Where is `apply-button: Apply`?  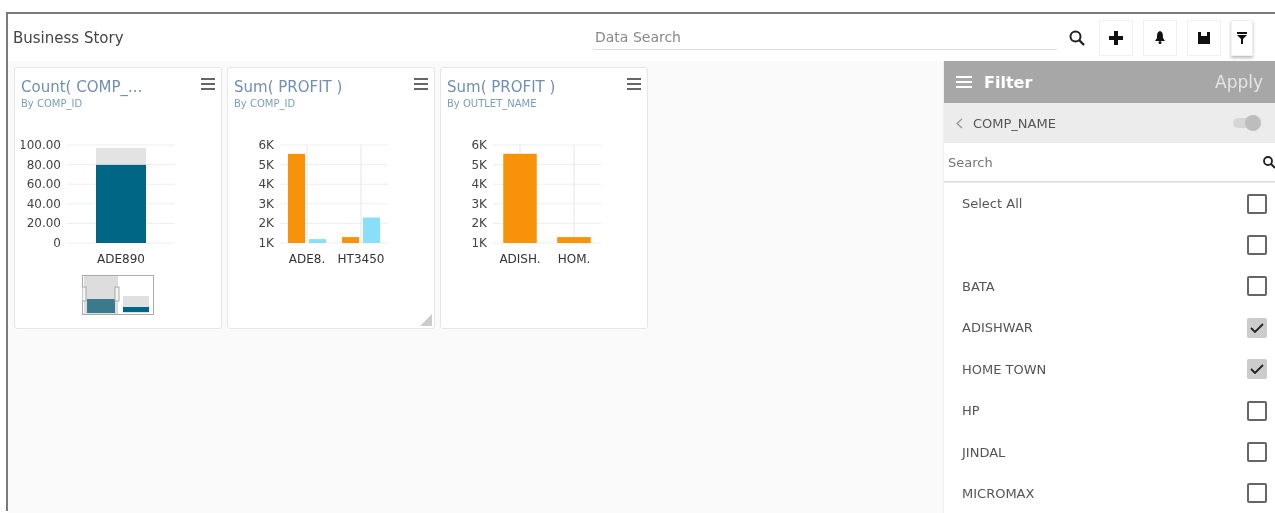 apply-button: Apply is located at coordinates (1239, 82).